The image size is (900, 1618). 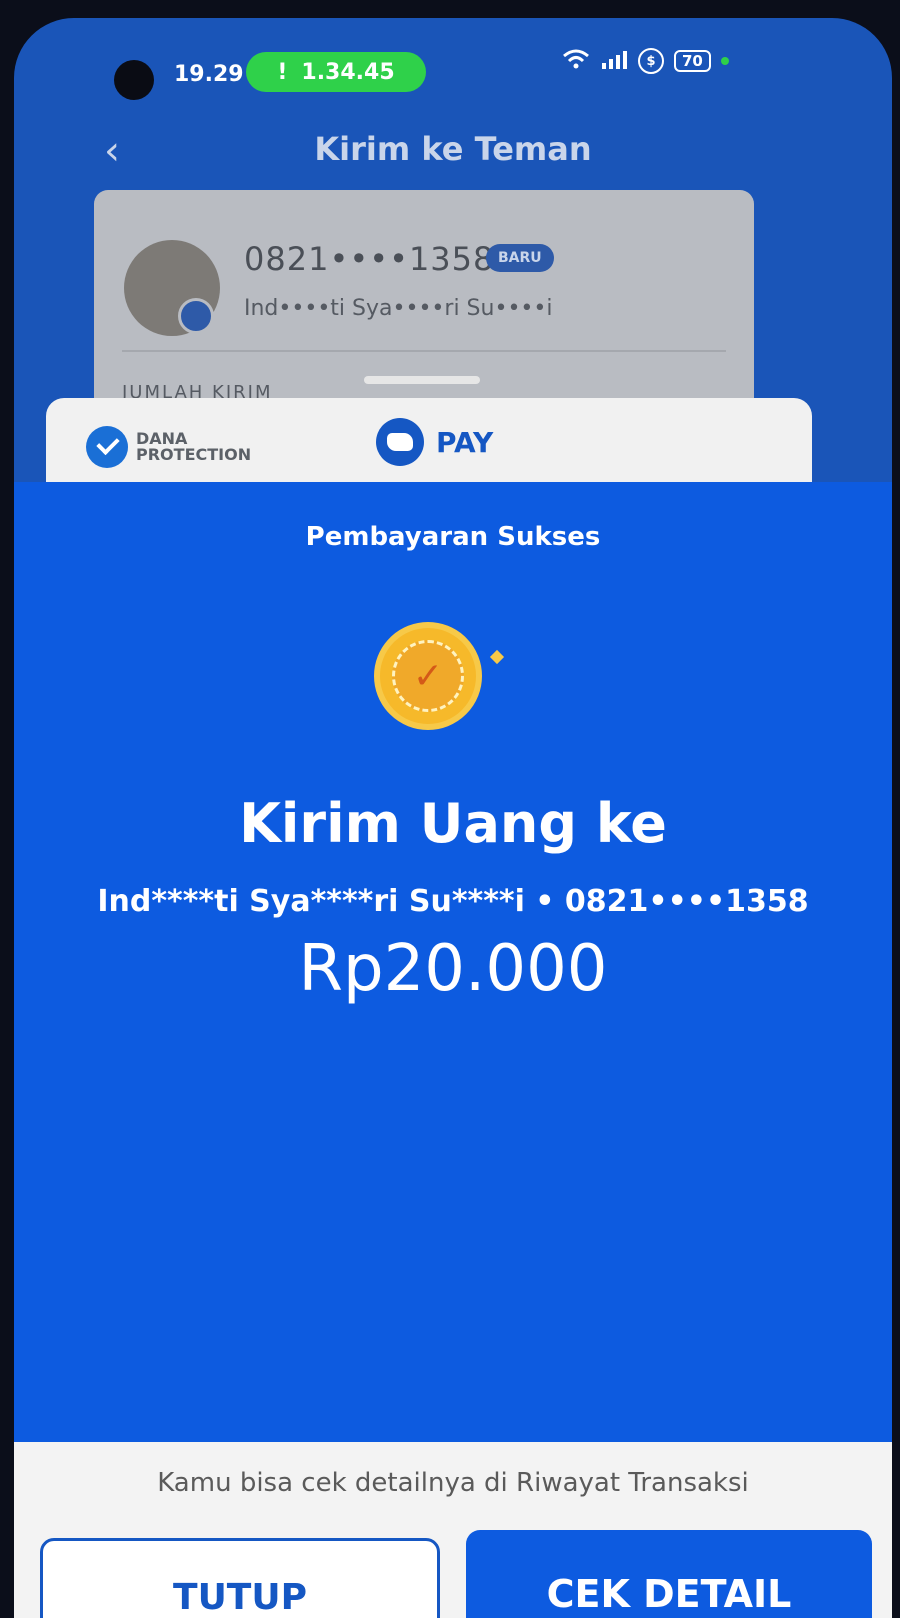 I want to click on timer-value: 1.34.45, so click(x=348, y=72).